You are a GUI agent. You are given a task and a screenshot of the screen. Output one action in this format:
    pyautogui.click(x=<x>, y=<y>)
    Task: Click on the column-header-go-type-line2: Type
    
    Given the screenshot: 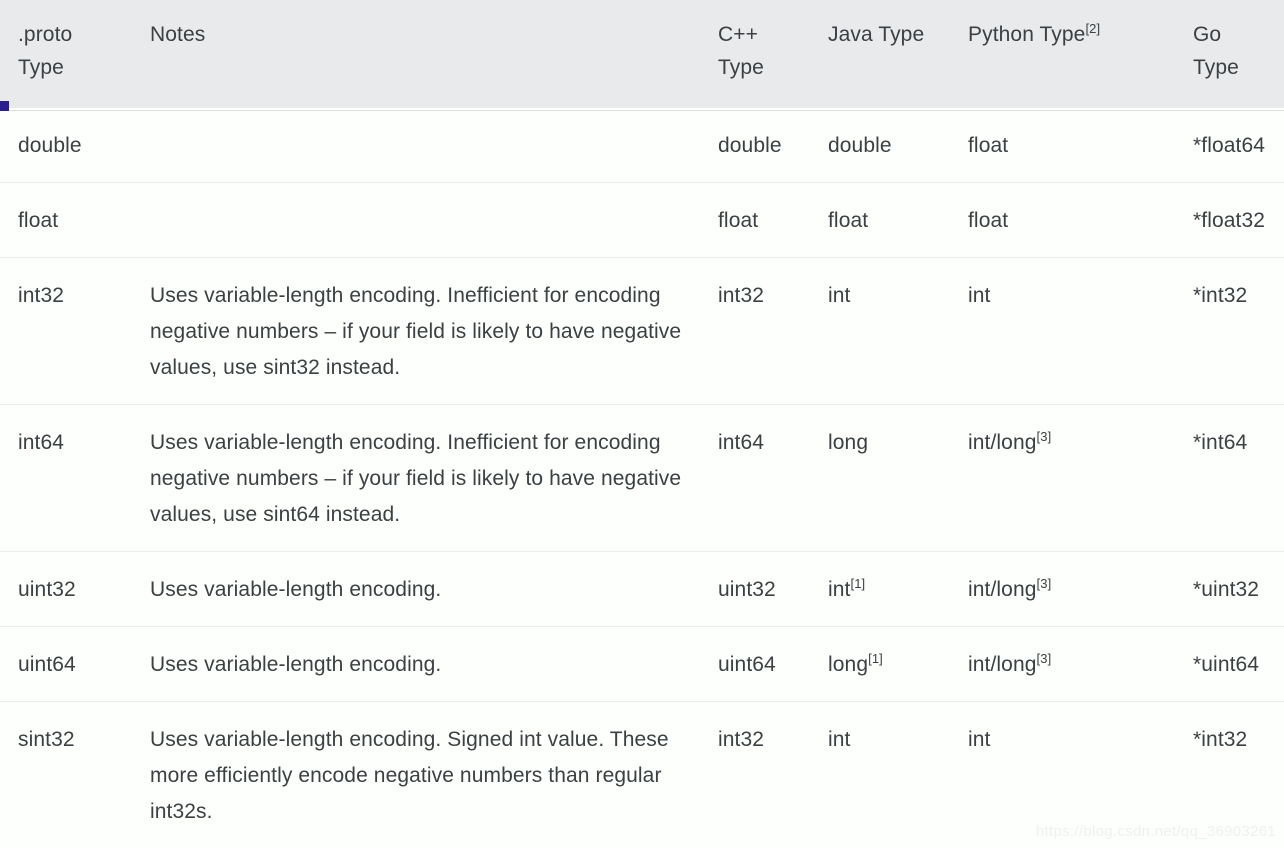 What is the action you would take?
    pyautogui.click(x=1216, y=67)
    